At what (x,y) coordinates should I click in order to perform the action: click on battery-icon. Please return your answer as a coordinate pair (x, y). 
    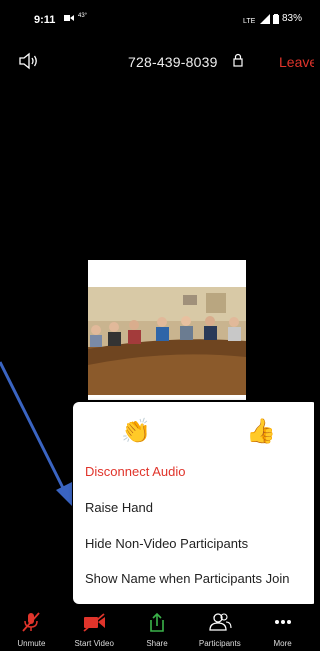
    Looking at the image, I should click on (275, 18).